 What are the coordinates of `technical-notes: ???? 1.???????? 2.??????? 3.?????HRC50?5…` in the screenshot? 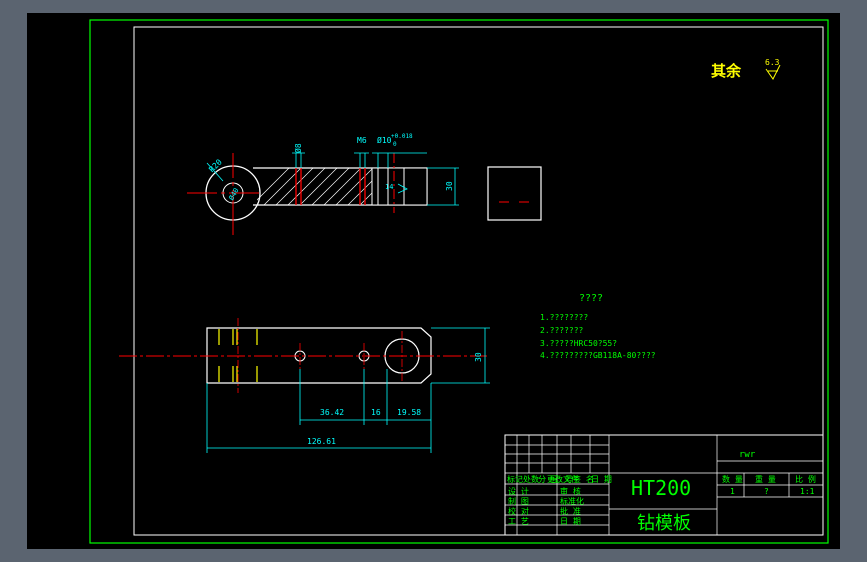 It's located at (598, 326).